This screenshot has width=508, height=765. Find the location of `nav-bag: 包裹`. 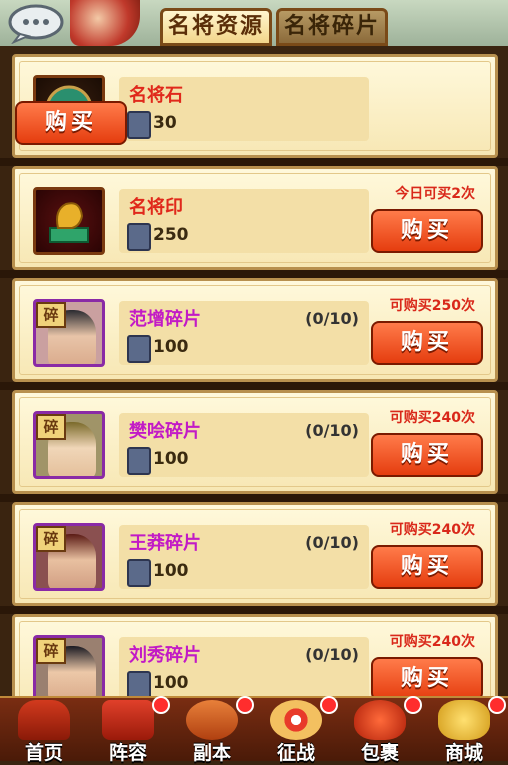

nav-bag: 包裹 is located at coordinates (381, 730).